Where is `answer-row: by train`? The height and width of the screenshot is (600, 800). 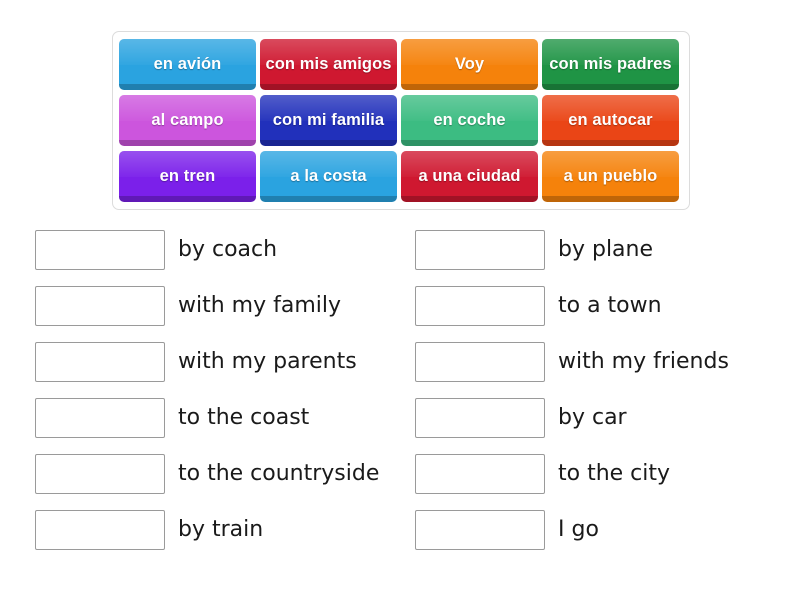 answer-row: by train is located at coordinates (225, 530).